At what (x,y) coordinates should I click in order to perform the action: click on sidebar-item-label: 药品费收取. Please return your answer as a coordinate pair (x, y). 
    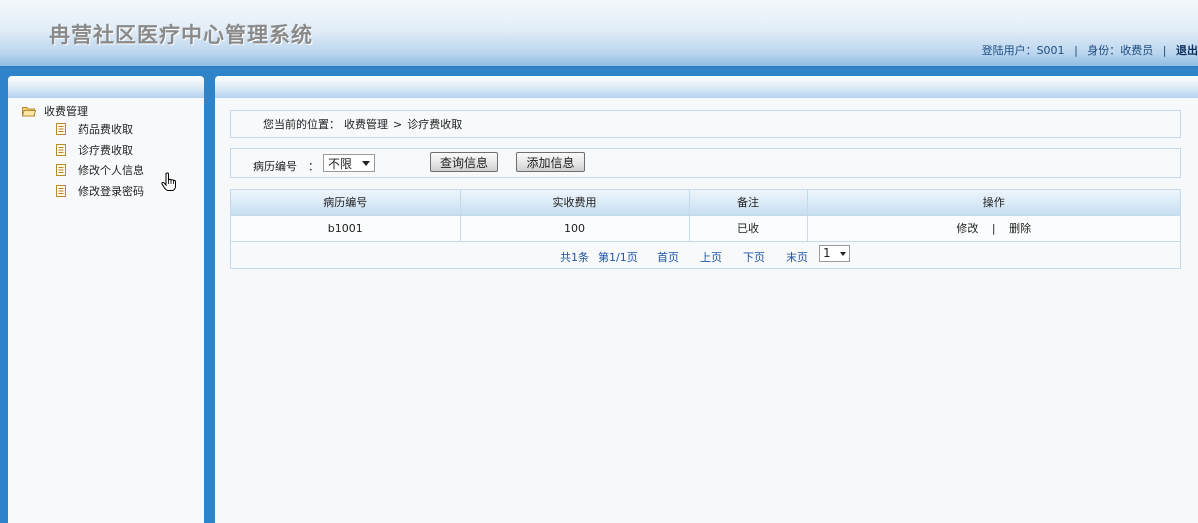
    Looking at the image, I should click on (105, 130).